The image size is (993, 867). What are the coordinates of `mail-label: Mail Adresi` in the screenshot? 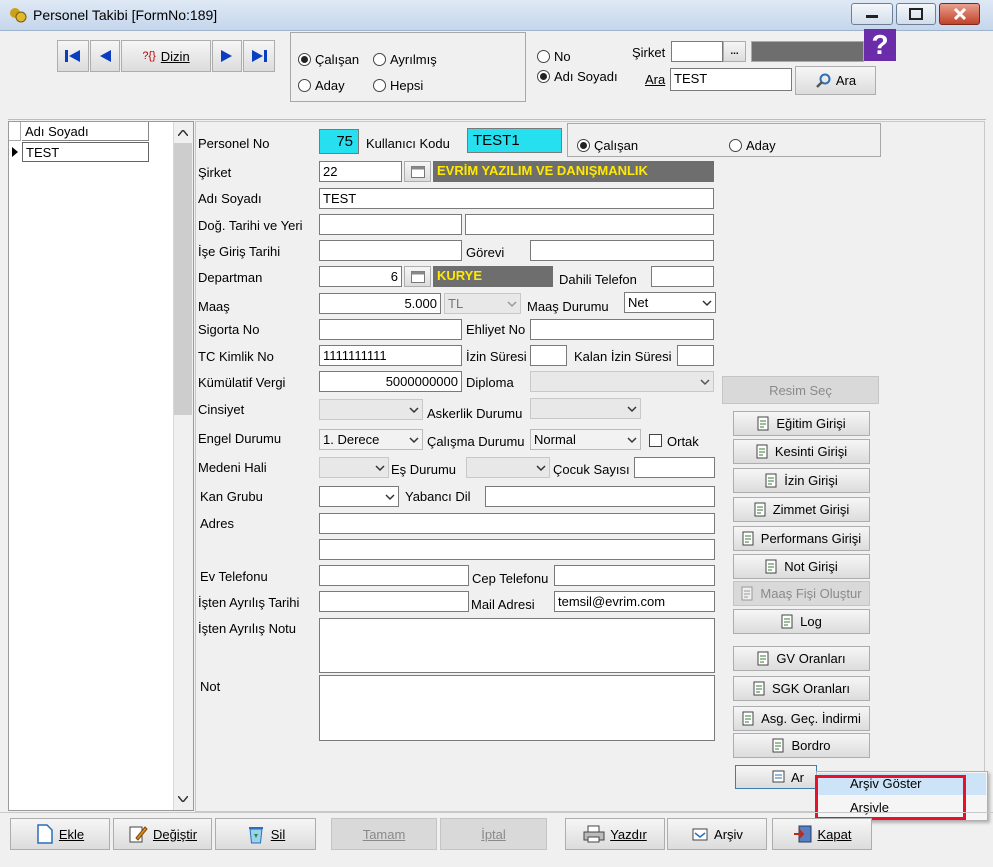 It's located at (503, 604).